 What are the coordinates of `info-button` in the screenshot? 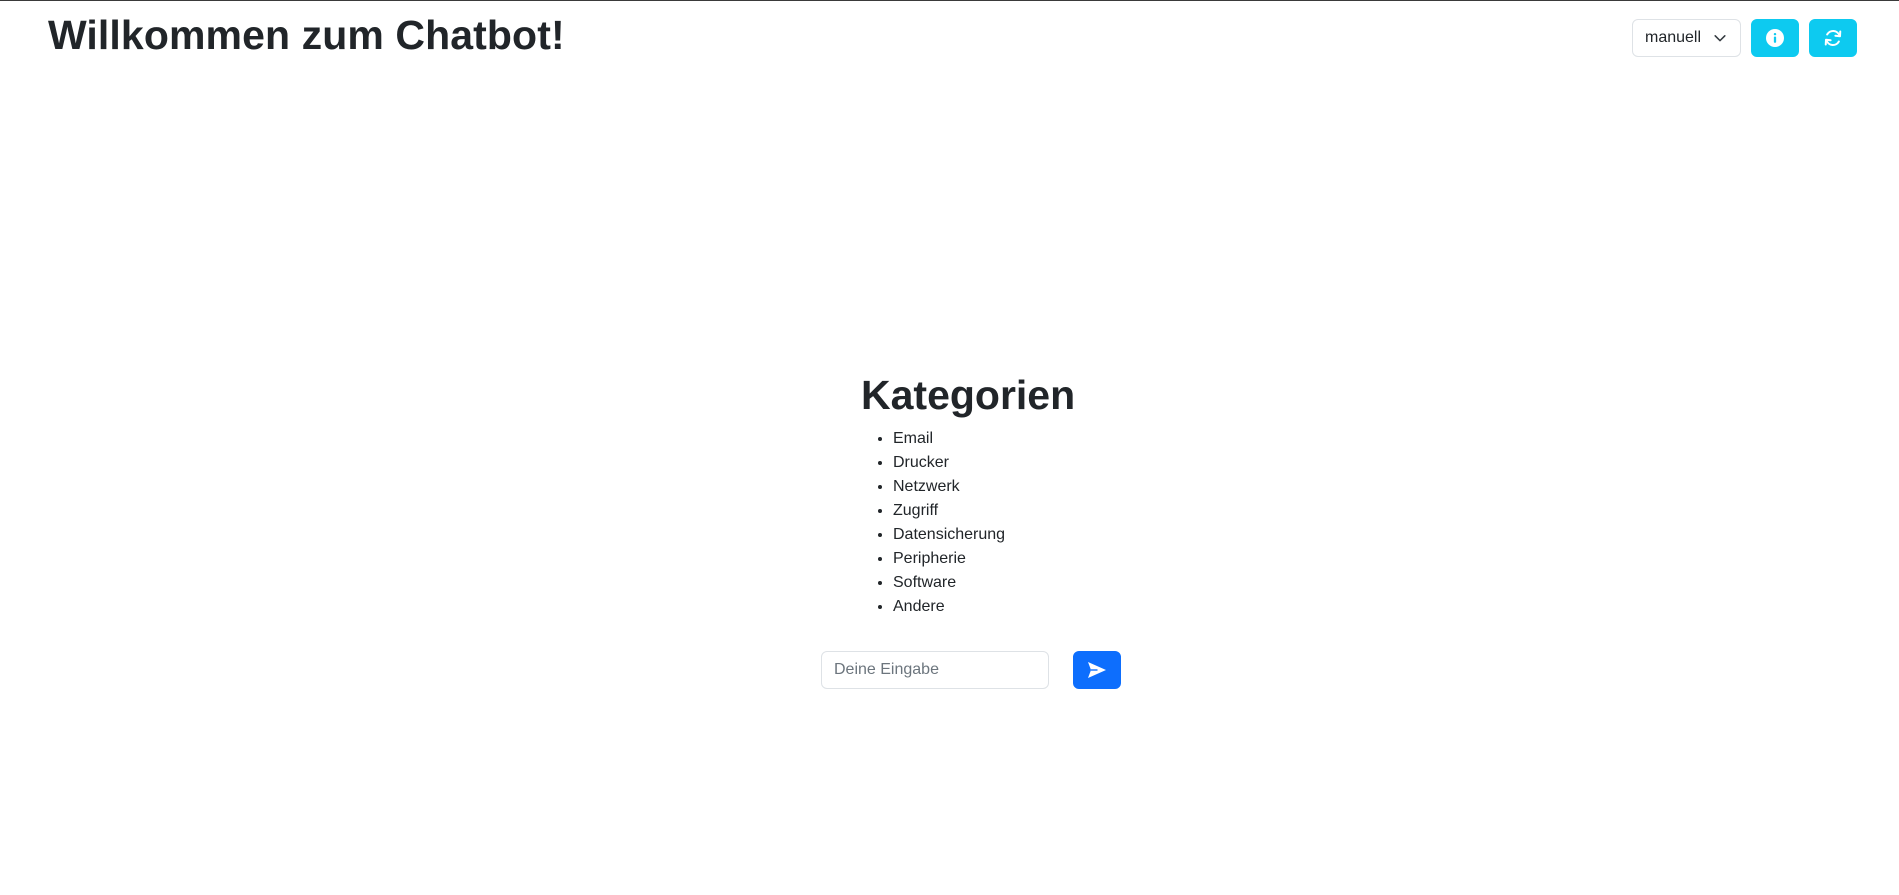 It's located at (1775, 38).